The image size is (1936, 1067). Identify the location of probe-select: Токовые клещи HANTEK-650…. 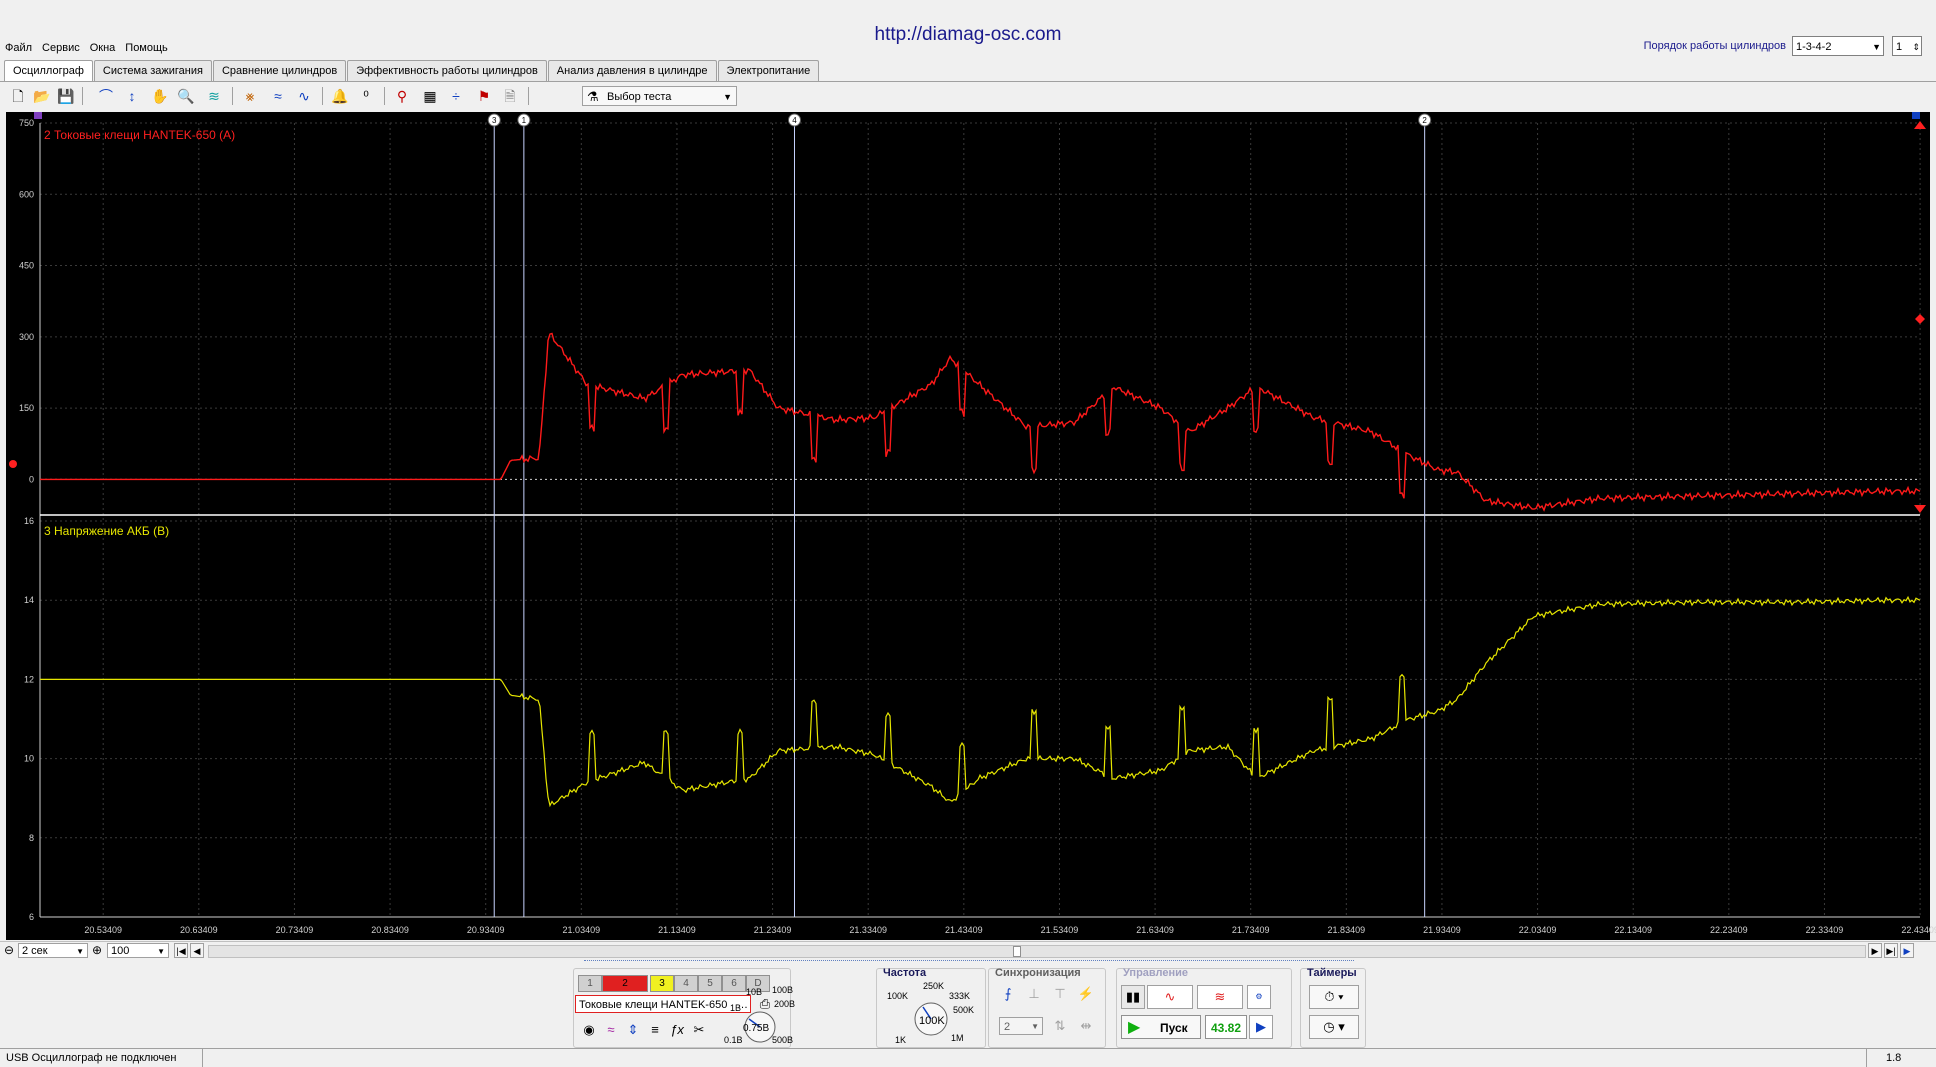
(663, 1004).